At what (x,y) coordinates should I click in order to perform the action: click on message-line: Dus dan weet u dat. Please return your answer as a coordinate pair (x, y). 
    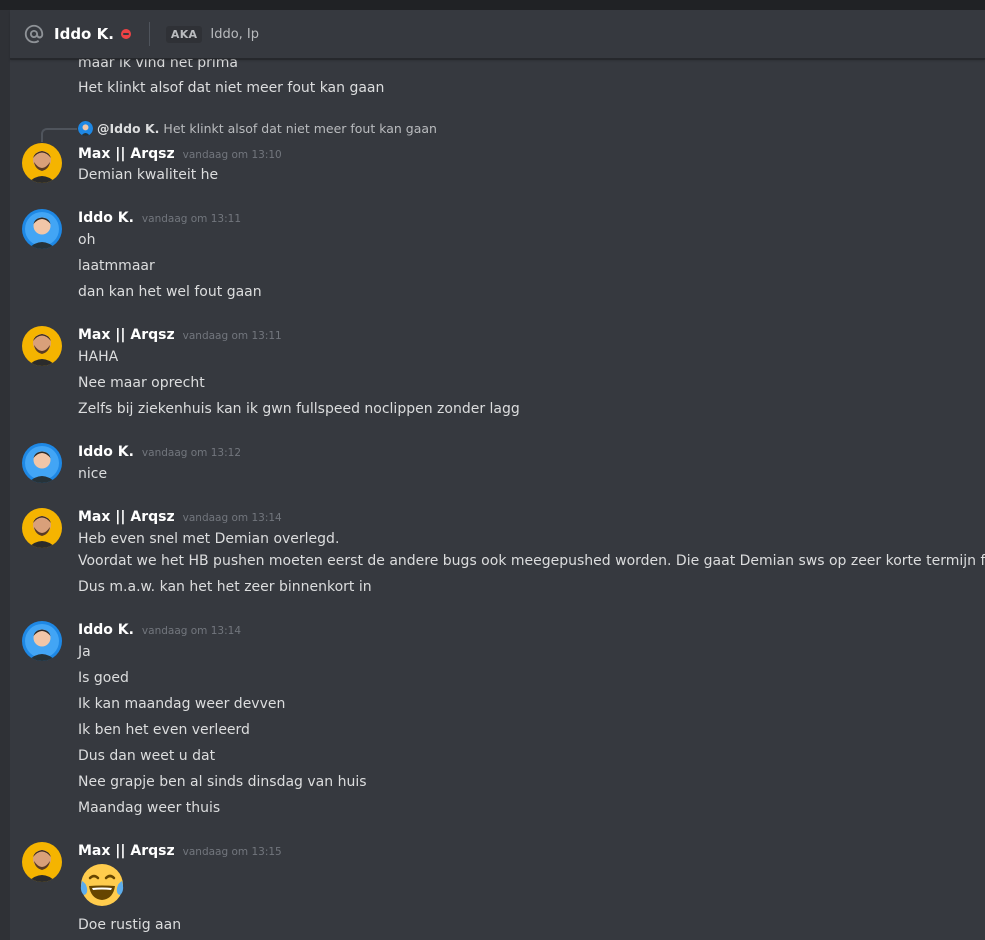
    Looking at the image, I should click on (147, 756).